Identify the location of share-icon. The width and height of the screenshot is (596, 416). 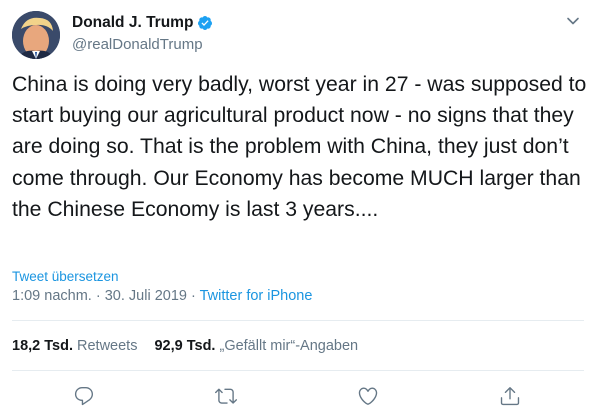
(510, 396).